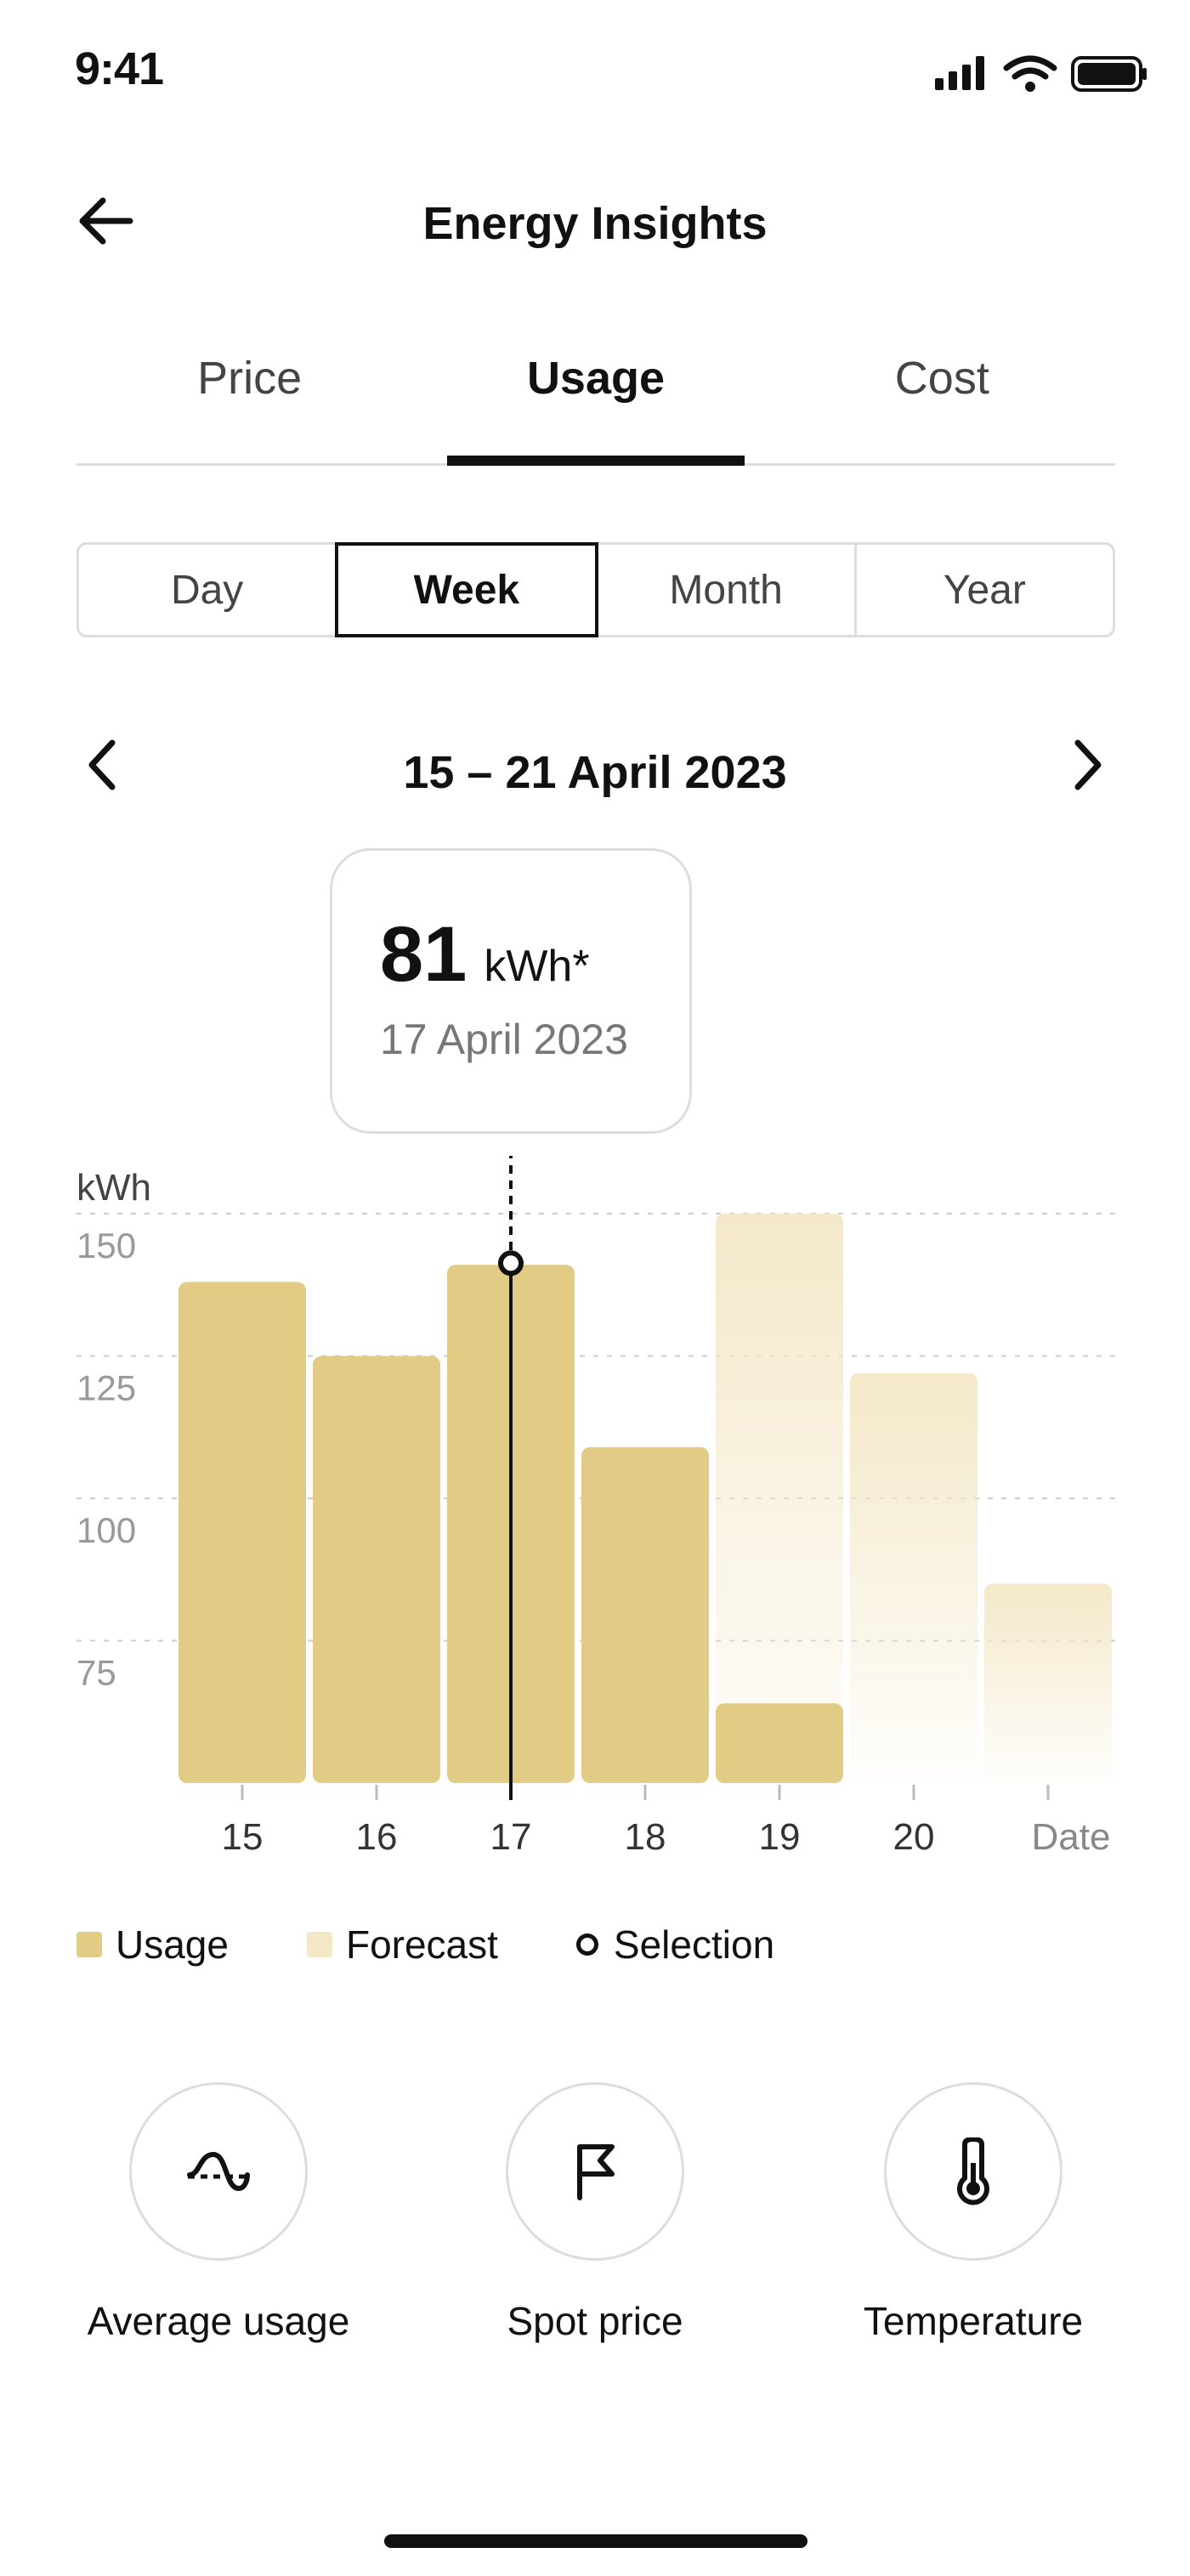 This screenshot has width=1190, height=2576. What do you see at coordinates (119, 68) in the screenshot?
I see `status-time: 9:41` at bounding box center [119, 68].